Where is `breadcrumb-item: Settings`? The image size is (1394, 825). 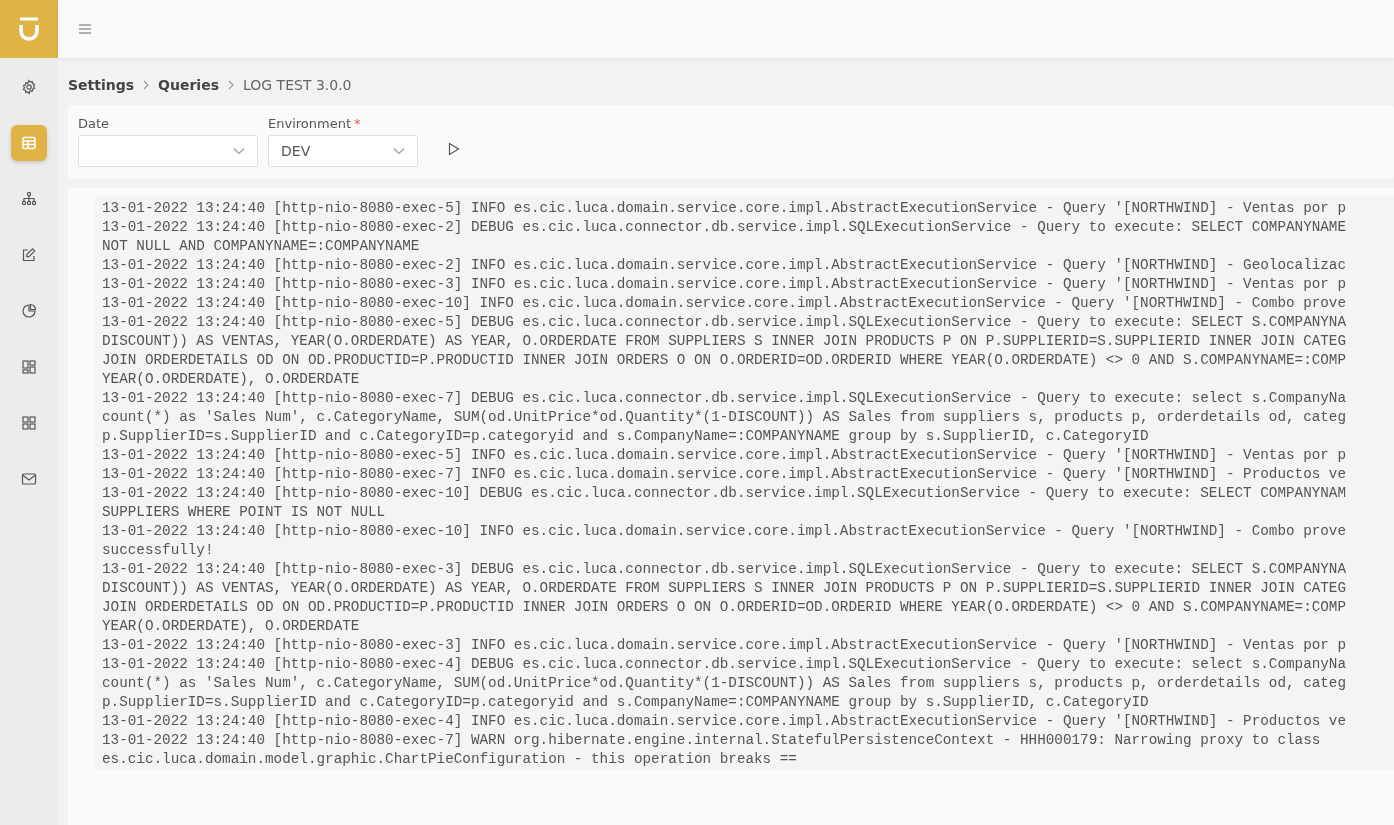 breadcrumb-item: Settings is located at coordinates (101, 85).